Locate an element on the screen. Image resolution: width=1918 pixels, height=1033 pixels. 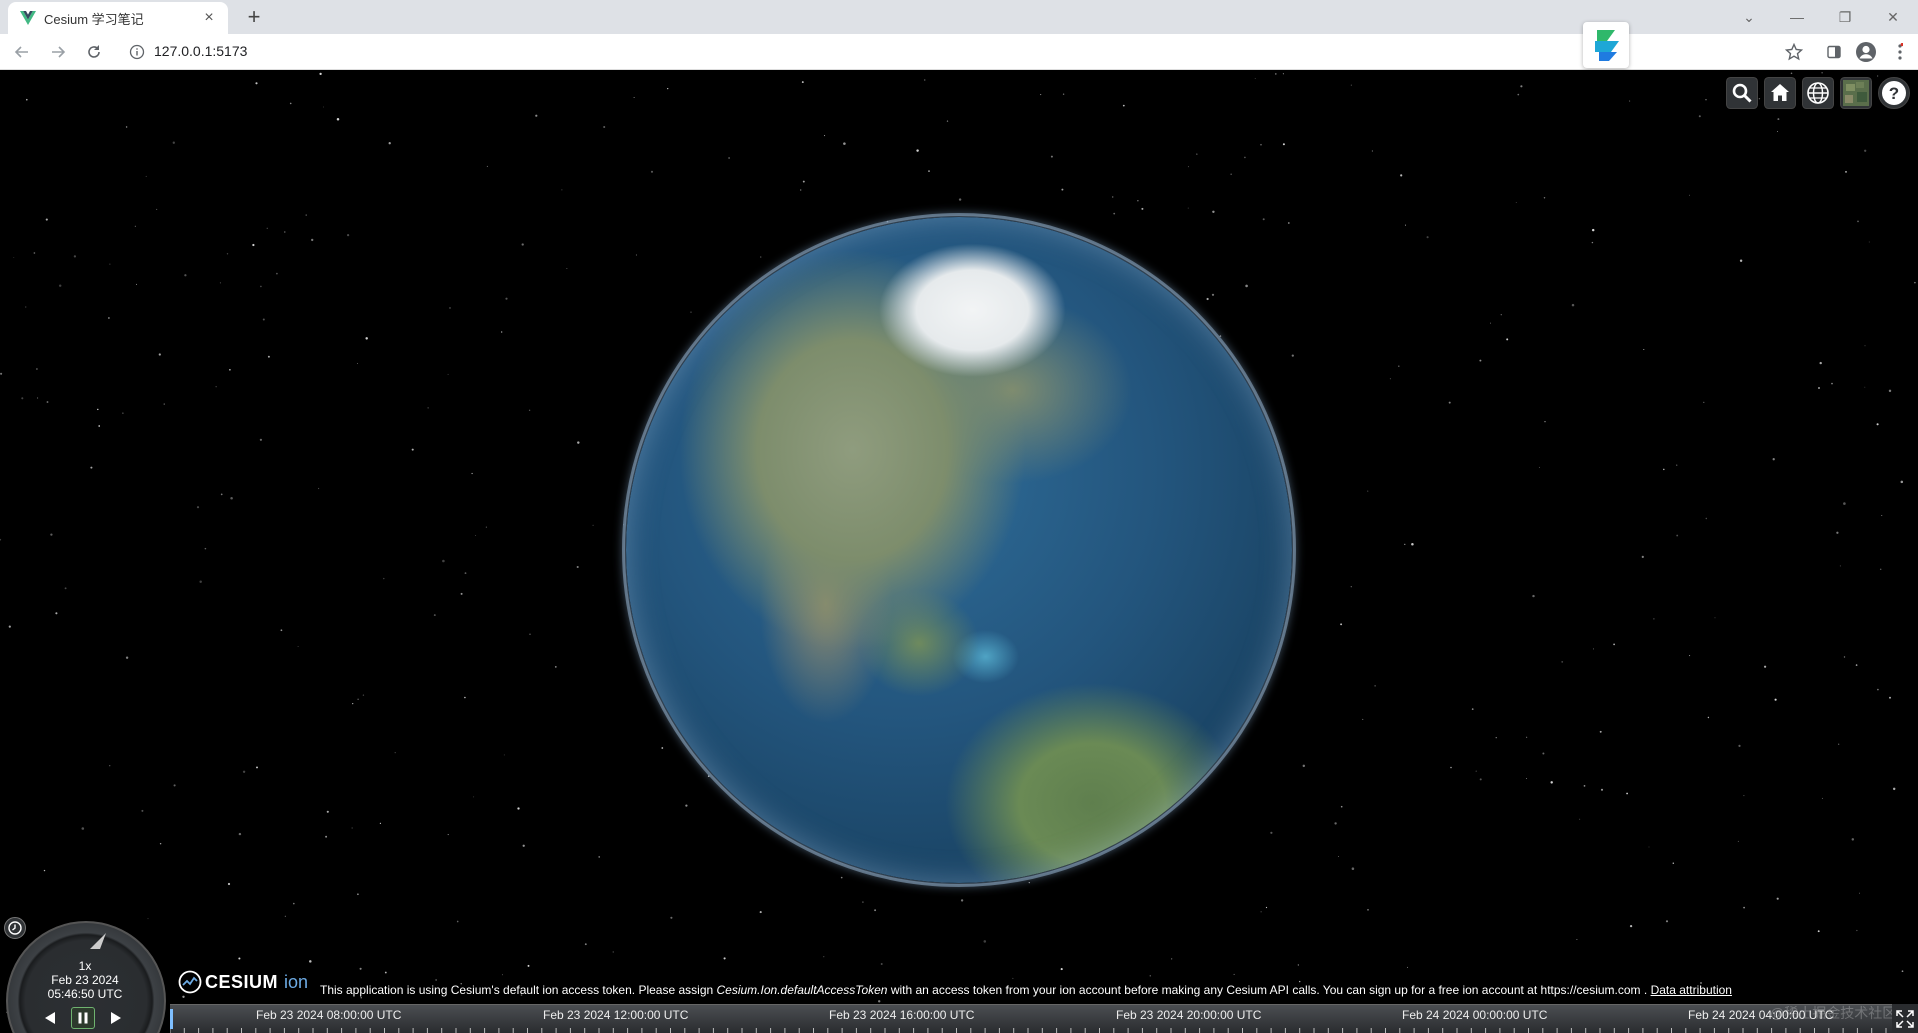
browser-tab: Cesium 学习笔记 × is located at coordinates (118, 18).